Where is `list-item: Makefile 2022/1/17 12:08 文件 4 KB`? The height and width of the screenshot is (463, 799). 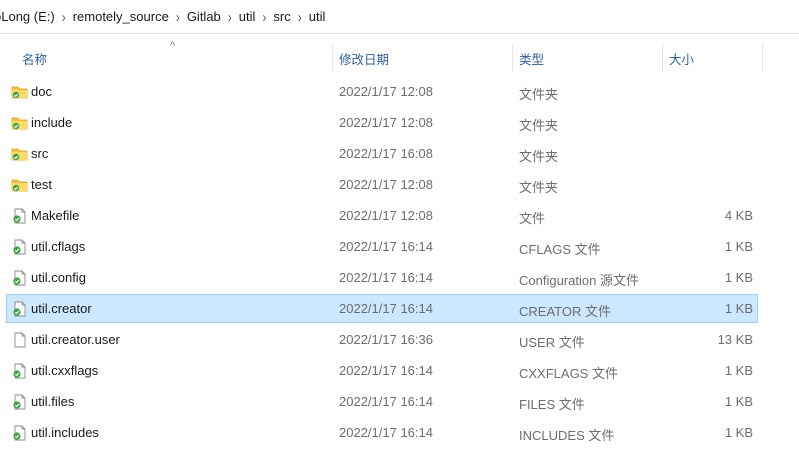
list-item: Makefile 2022/1/17 12:08 文件 4 KB is located at coordinates (382, 215).